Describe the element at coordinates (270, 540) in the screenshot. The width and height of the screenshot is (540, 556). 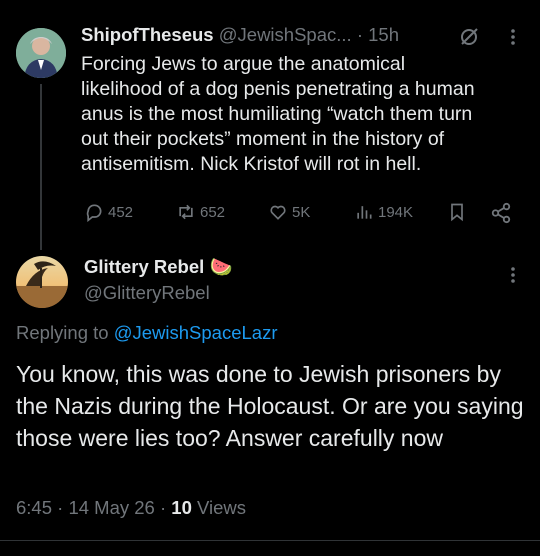
I see `divider` at that location.